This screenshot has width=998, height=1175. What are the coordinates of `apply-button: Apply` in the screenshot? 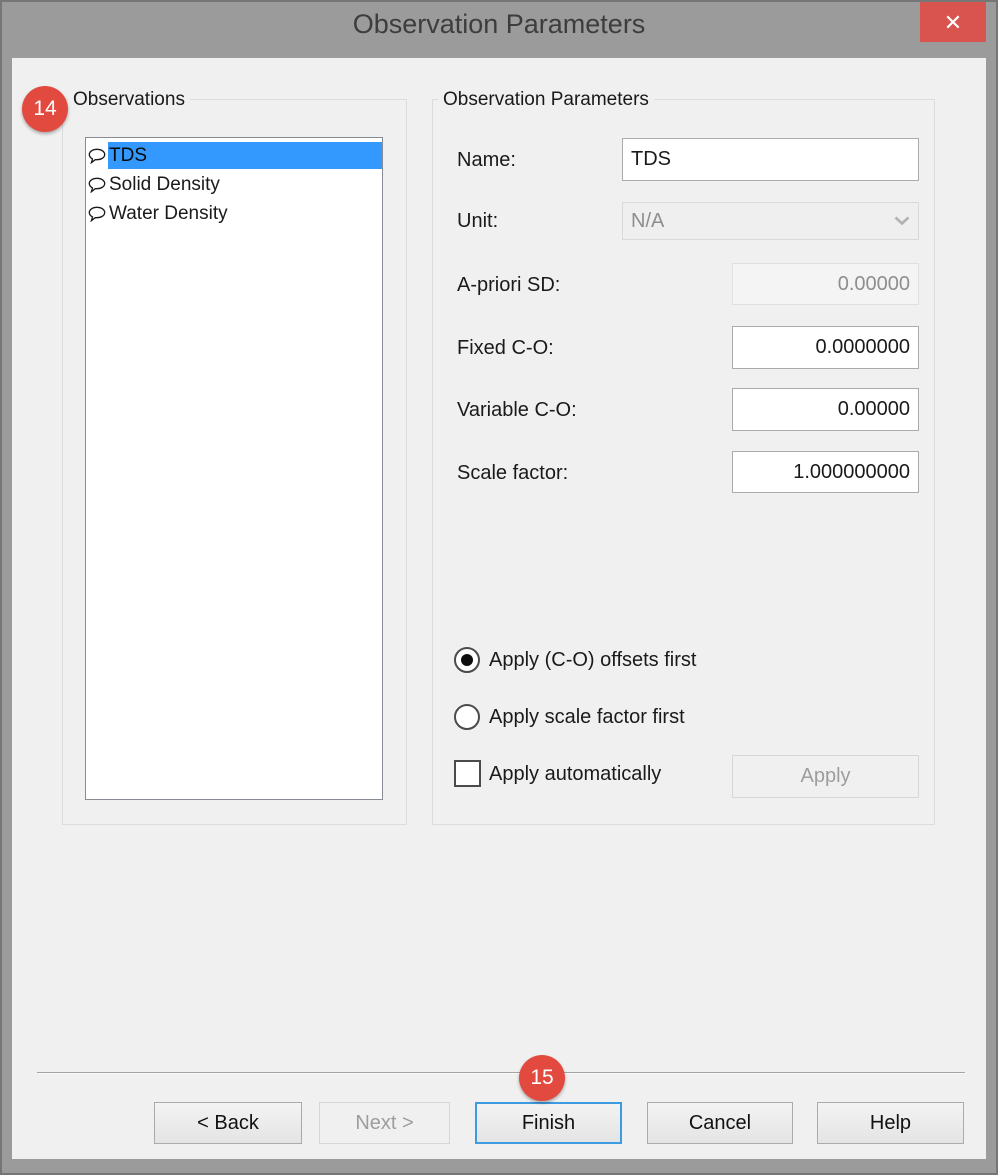 It's located at (825, 776).